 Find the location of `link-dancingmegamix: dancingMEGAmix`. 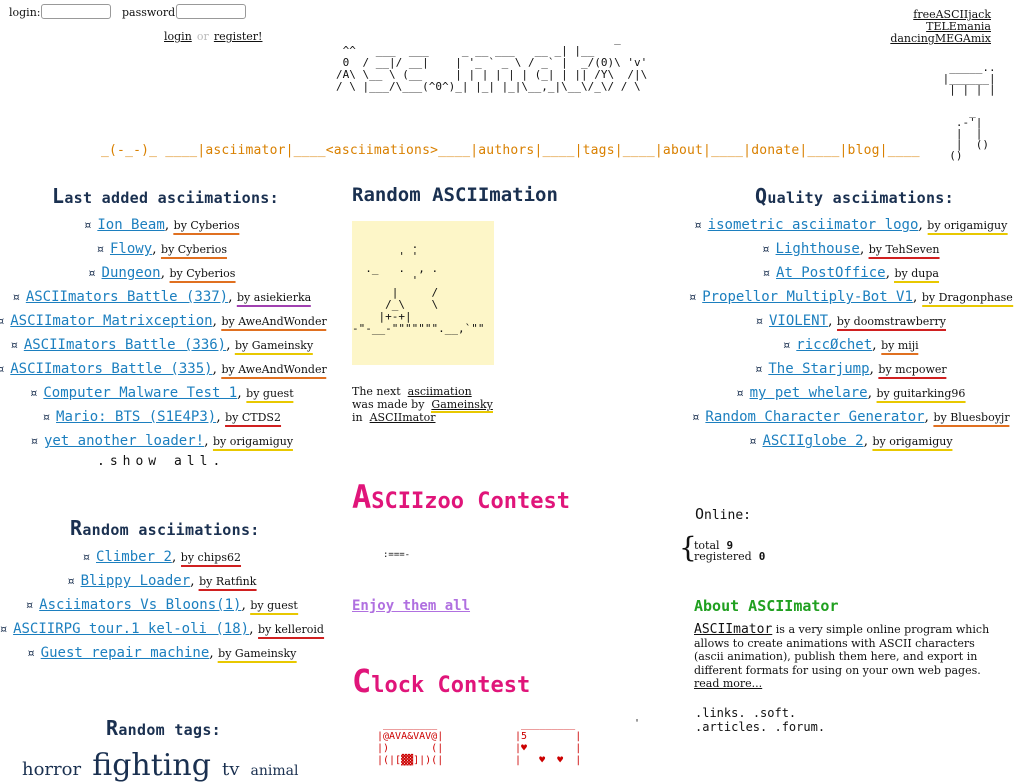

link-dancingmegamix: dancingMEGAmix is located at coordinates (940, 38).